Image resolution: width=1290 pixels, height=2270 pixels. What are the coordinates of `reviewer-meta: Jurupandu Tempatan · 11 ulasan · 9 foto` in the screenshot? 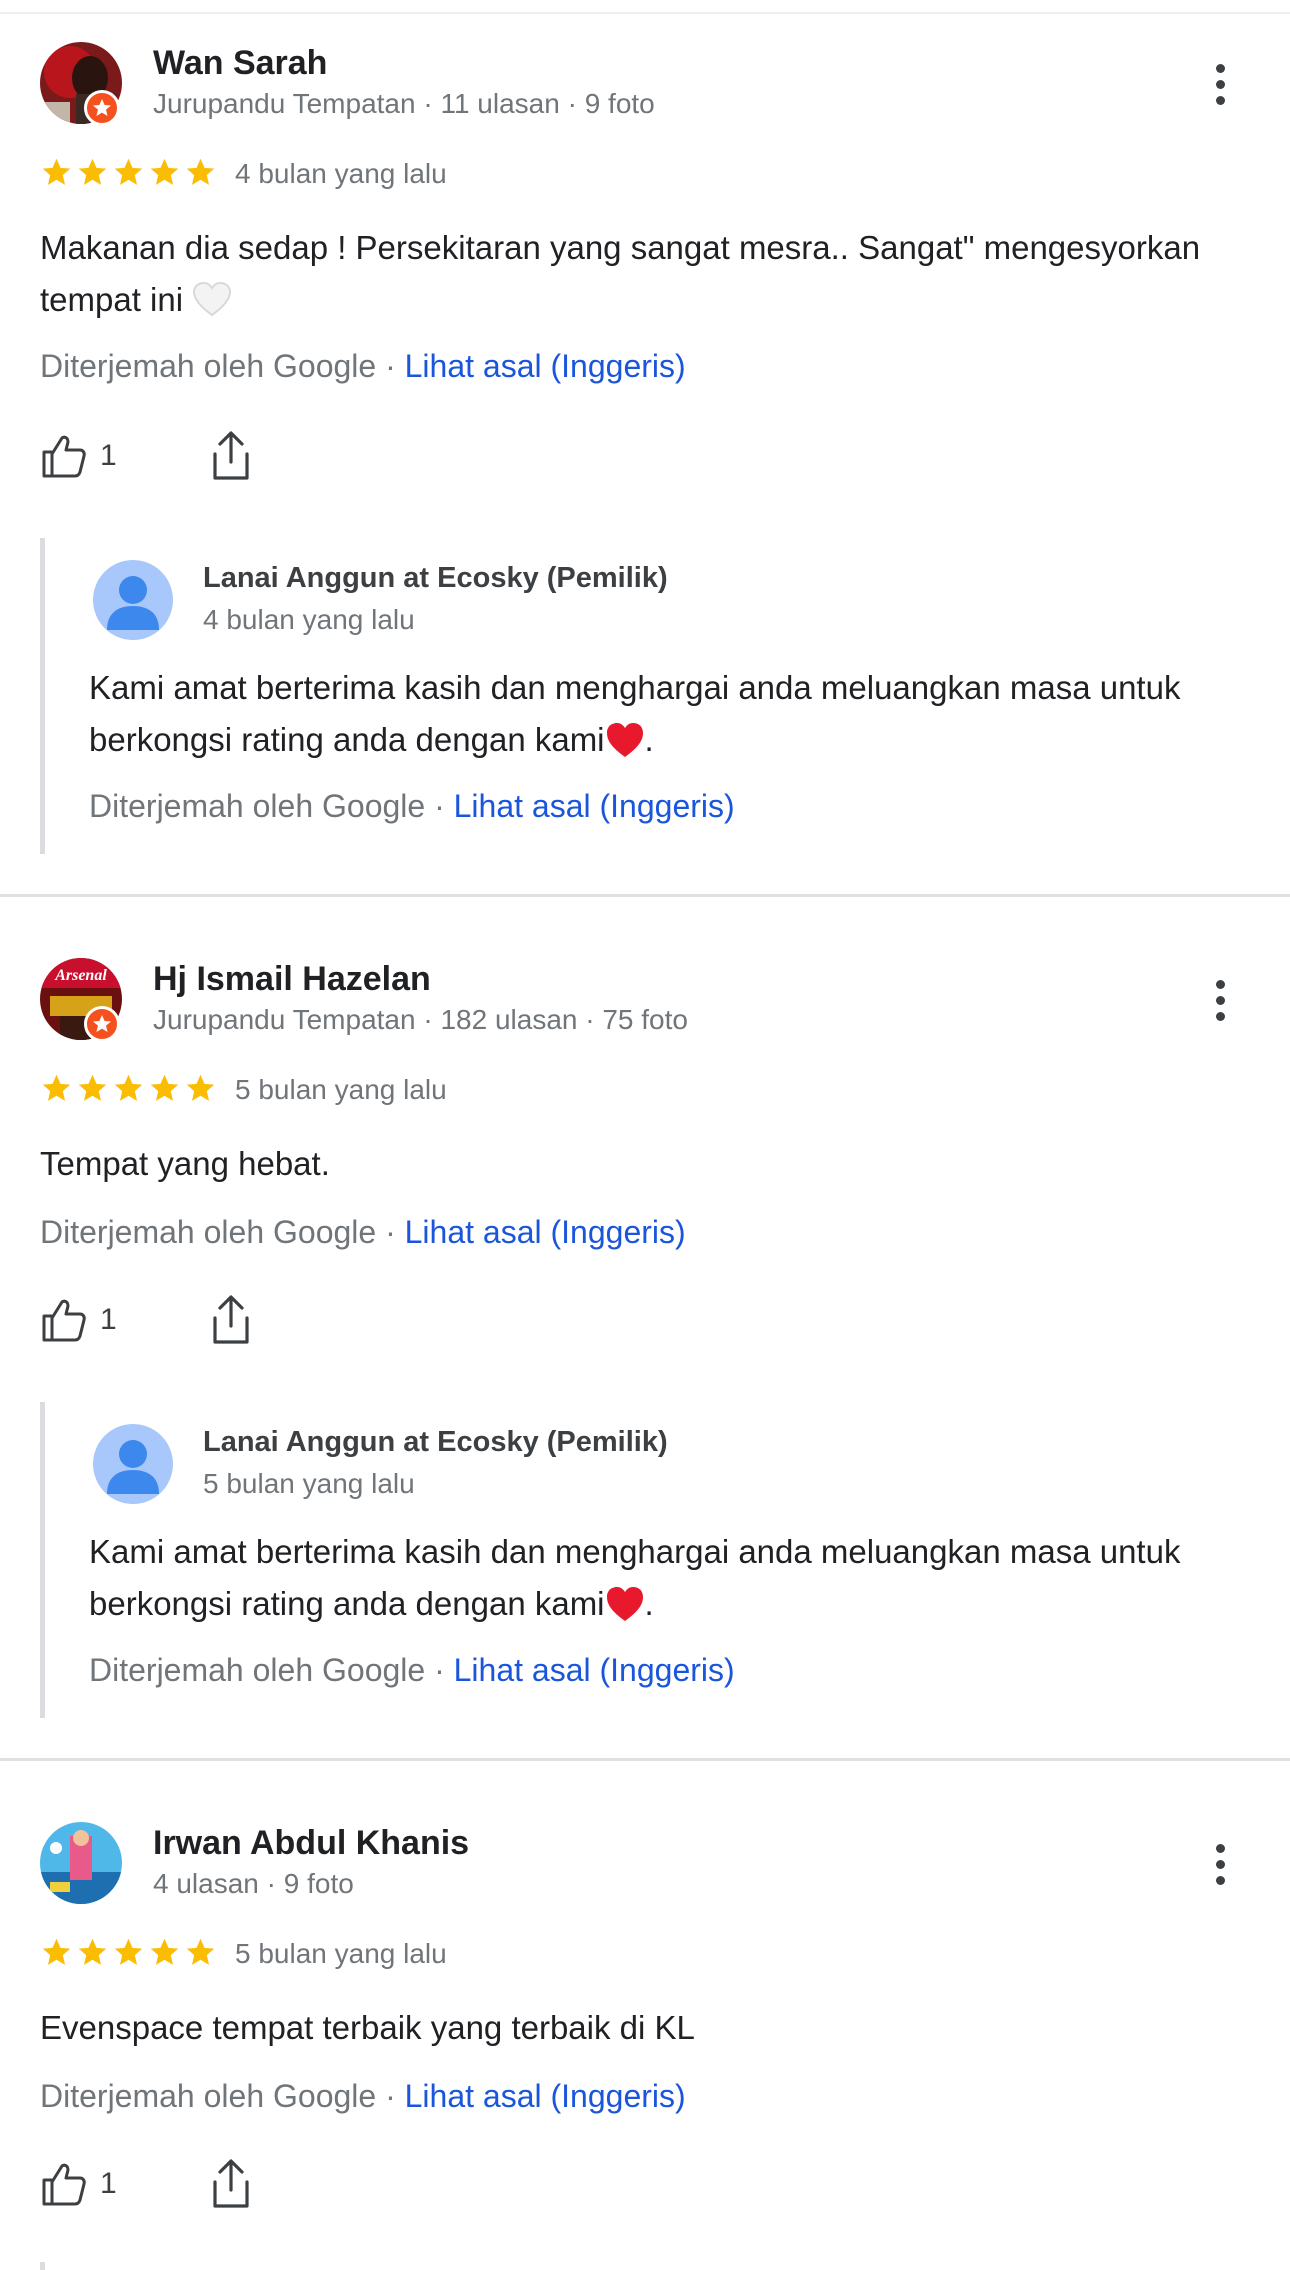 It's located at (404, 103).